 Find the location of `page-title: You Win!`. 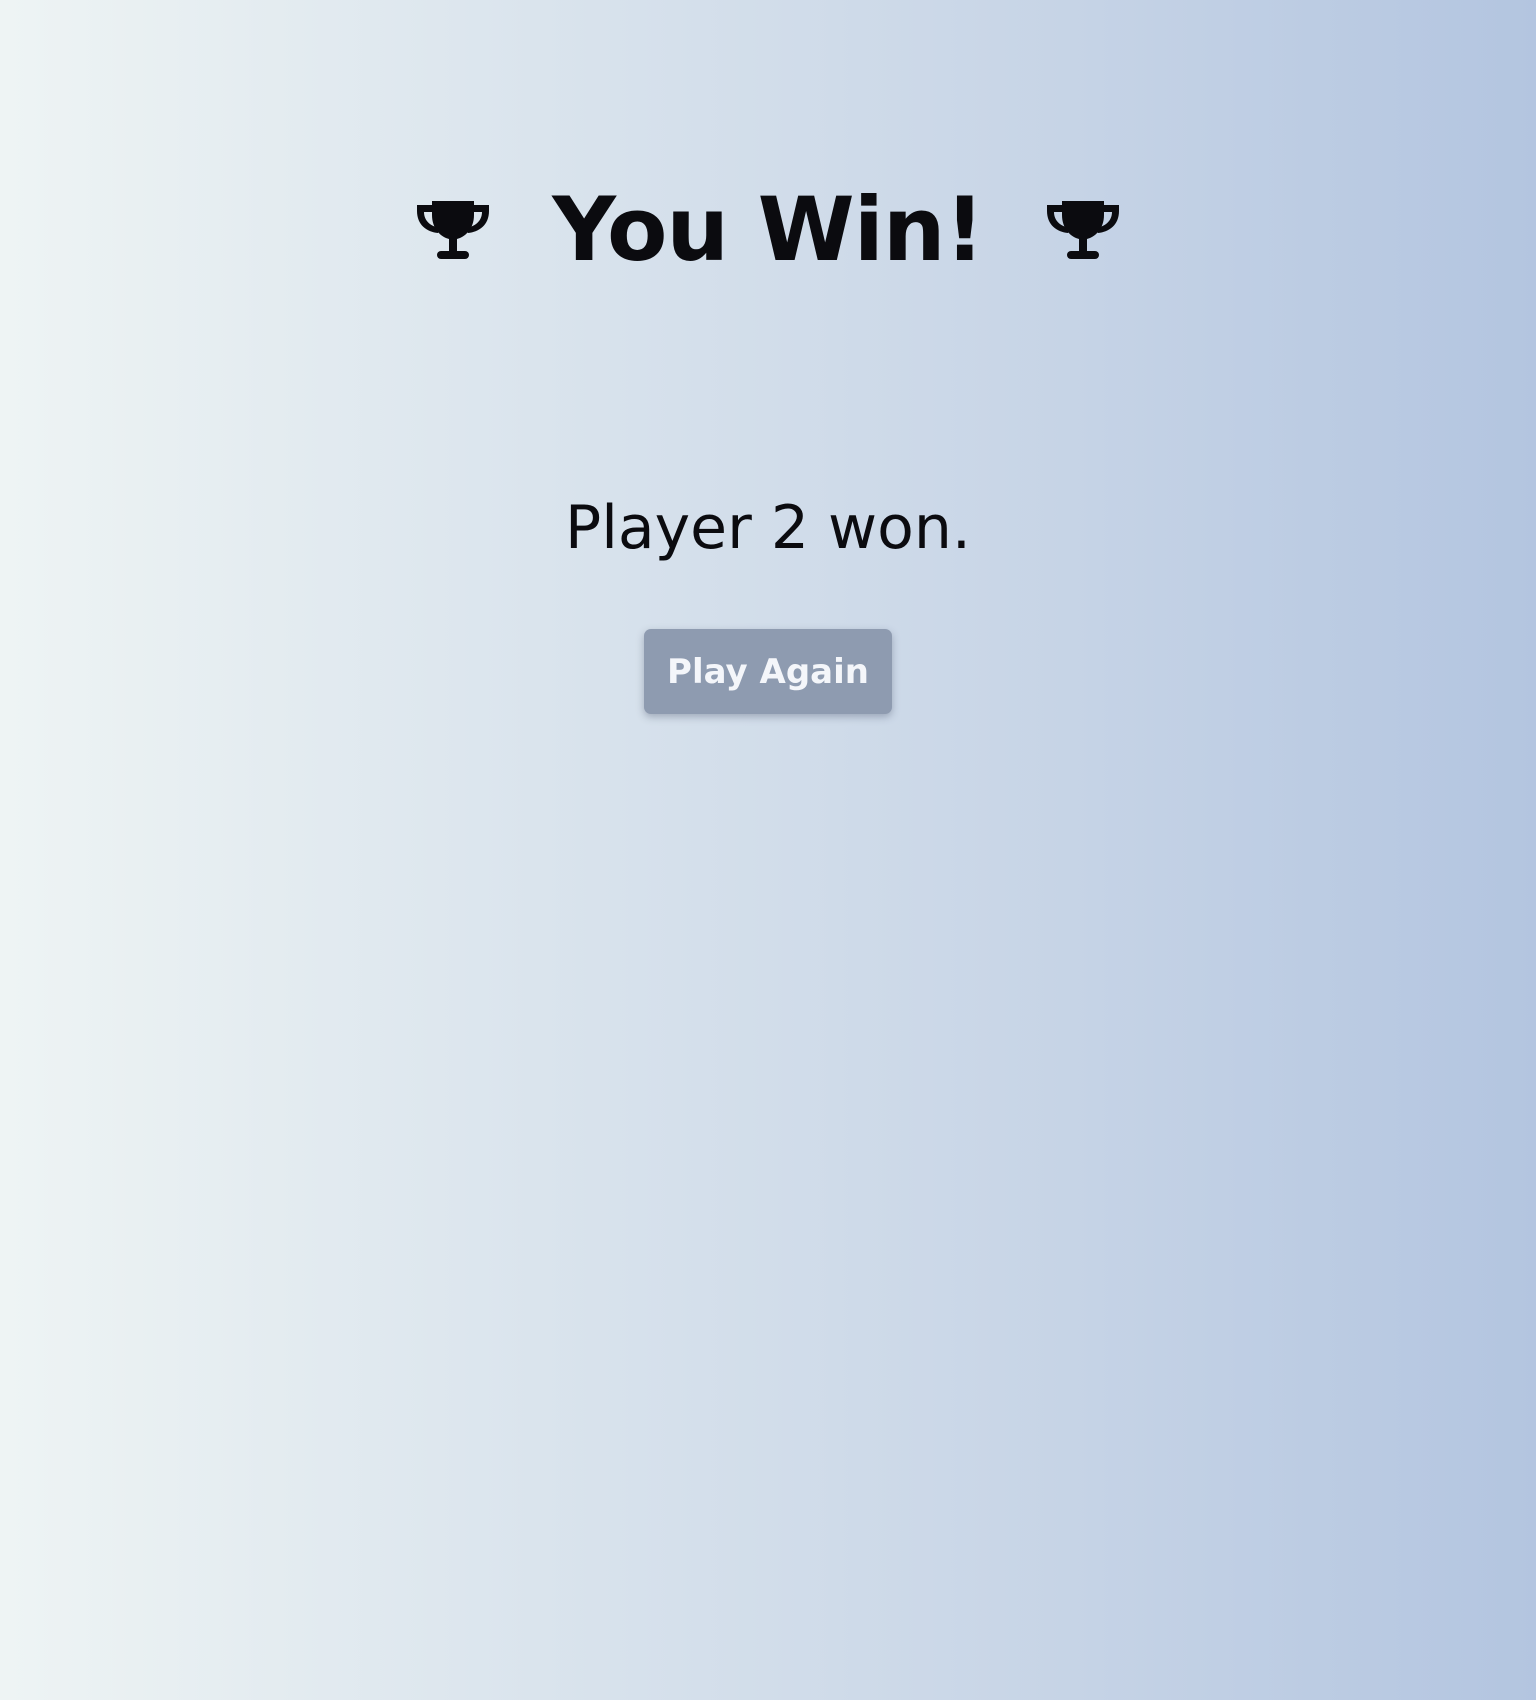

page-title: You Win! is located at coordinates (768, 229).